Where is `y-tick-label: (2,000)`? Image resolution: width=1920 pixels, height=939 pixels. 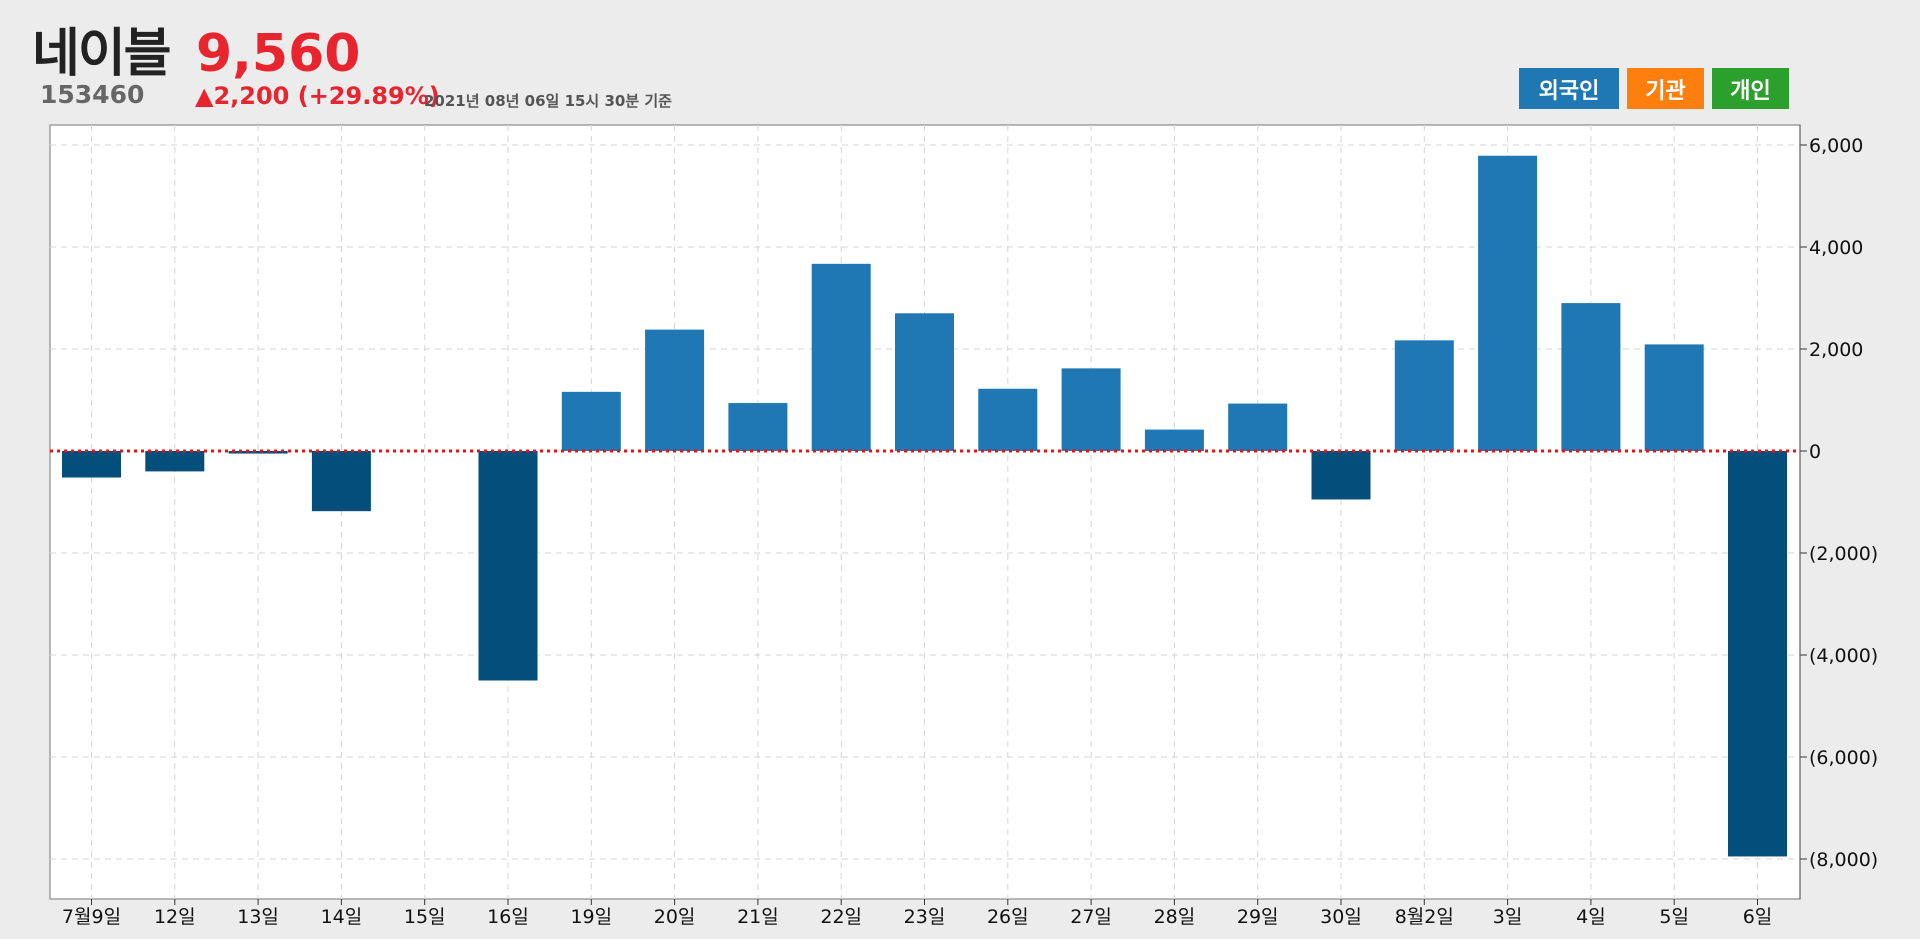
y-tick-label: (2,000) is located at coordinates (1843, 554).